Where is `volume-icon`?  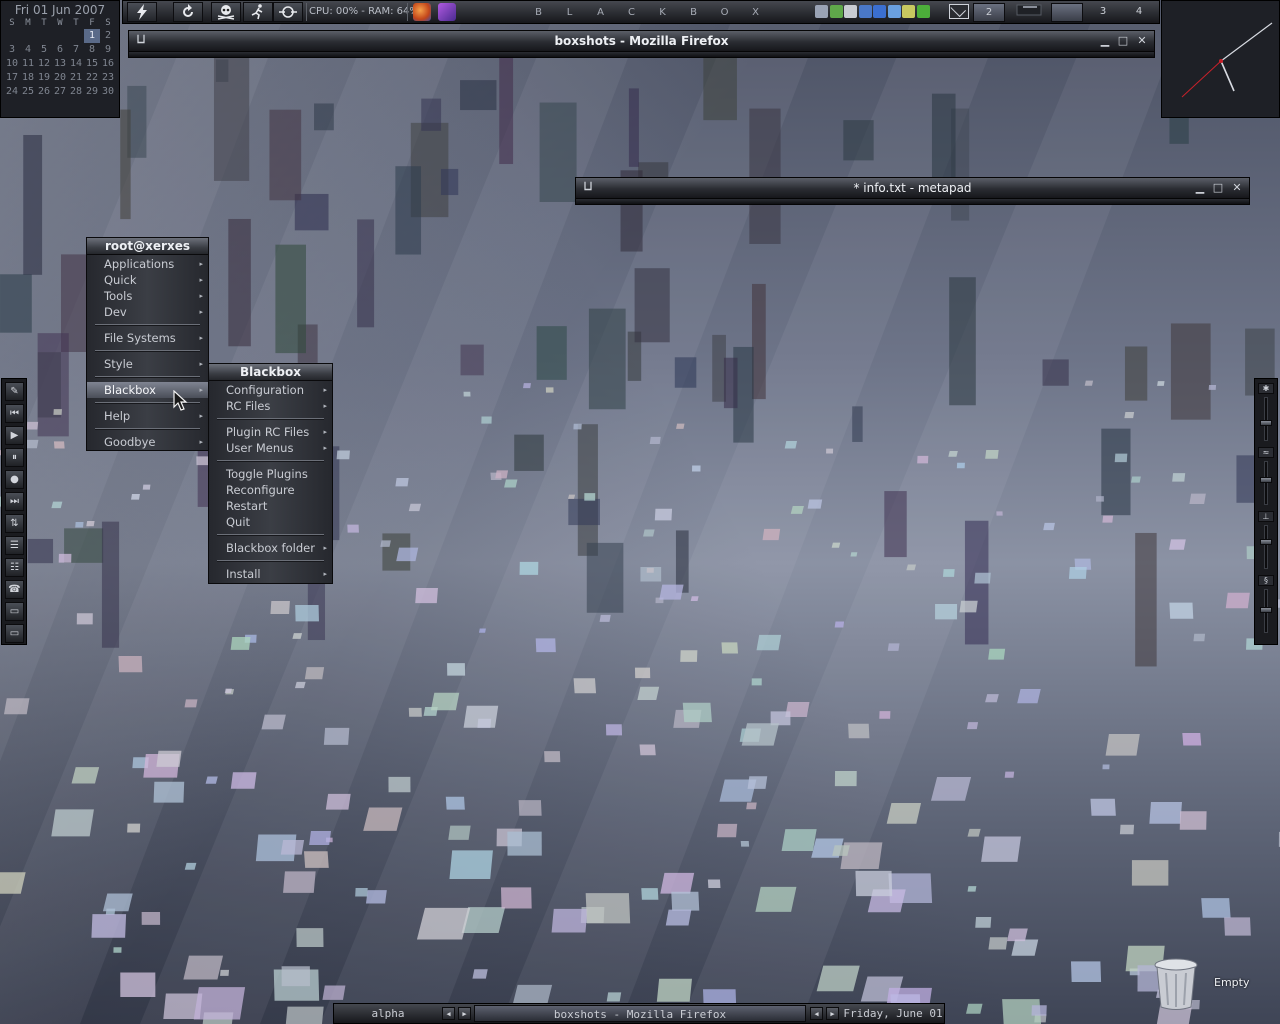 volume-icon is located at coordinates (894, 11).